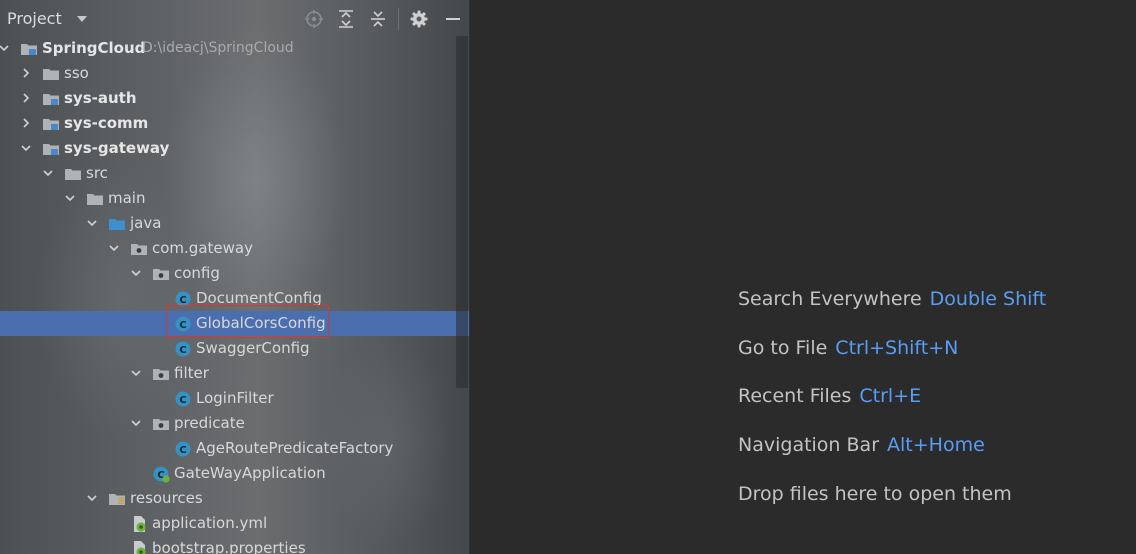 This screenshot has height=554, width=1136. I want to click on spring-boot-class-icon: C, so click(161, 474).